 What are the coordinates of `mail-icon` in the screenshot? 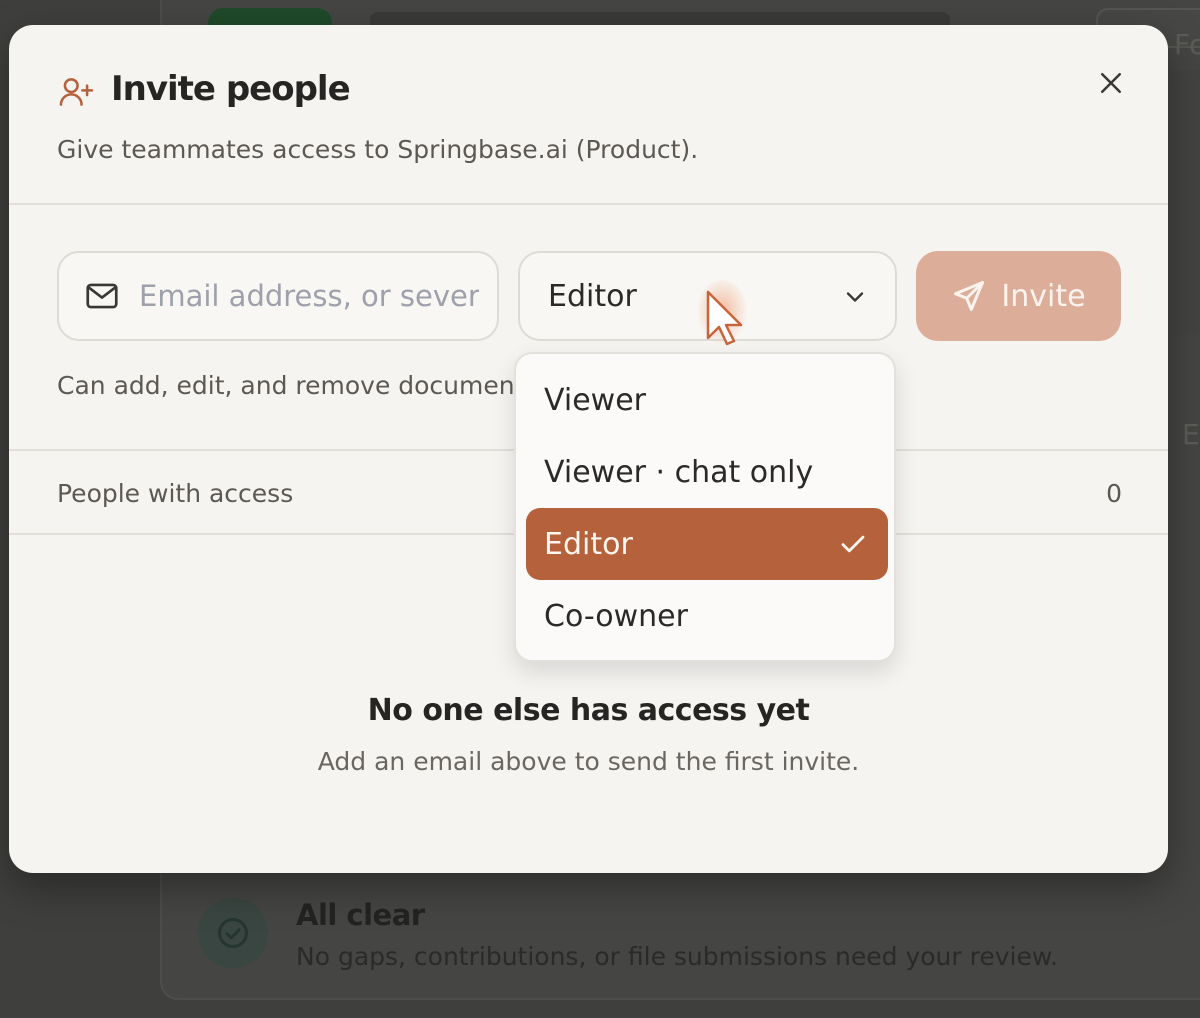 It's located at (102, 296).